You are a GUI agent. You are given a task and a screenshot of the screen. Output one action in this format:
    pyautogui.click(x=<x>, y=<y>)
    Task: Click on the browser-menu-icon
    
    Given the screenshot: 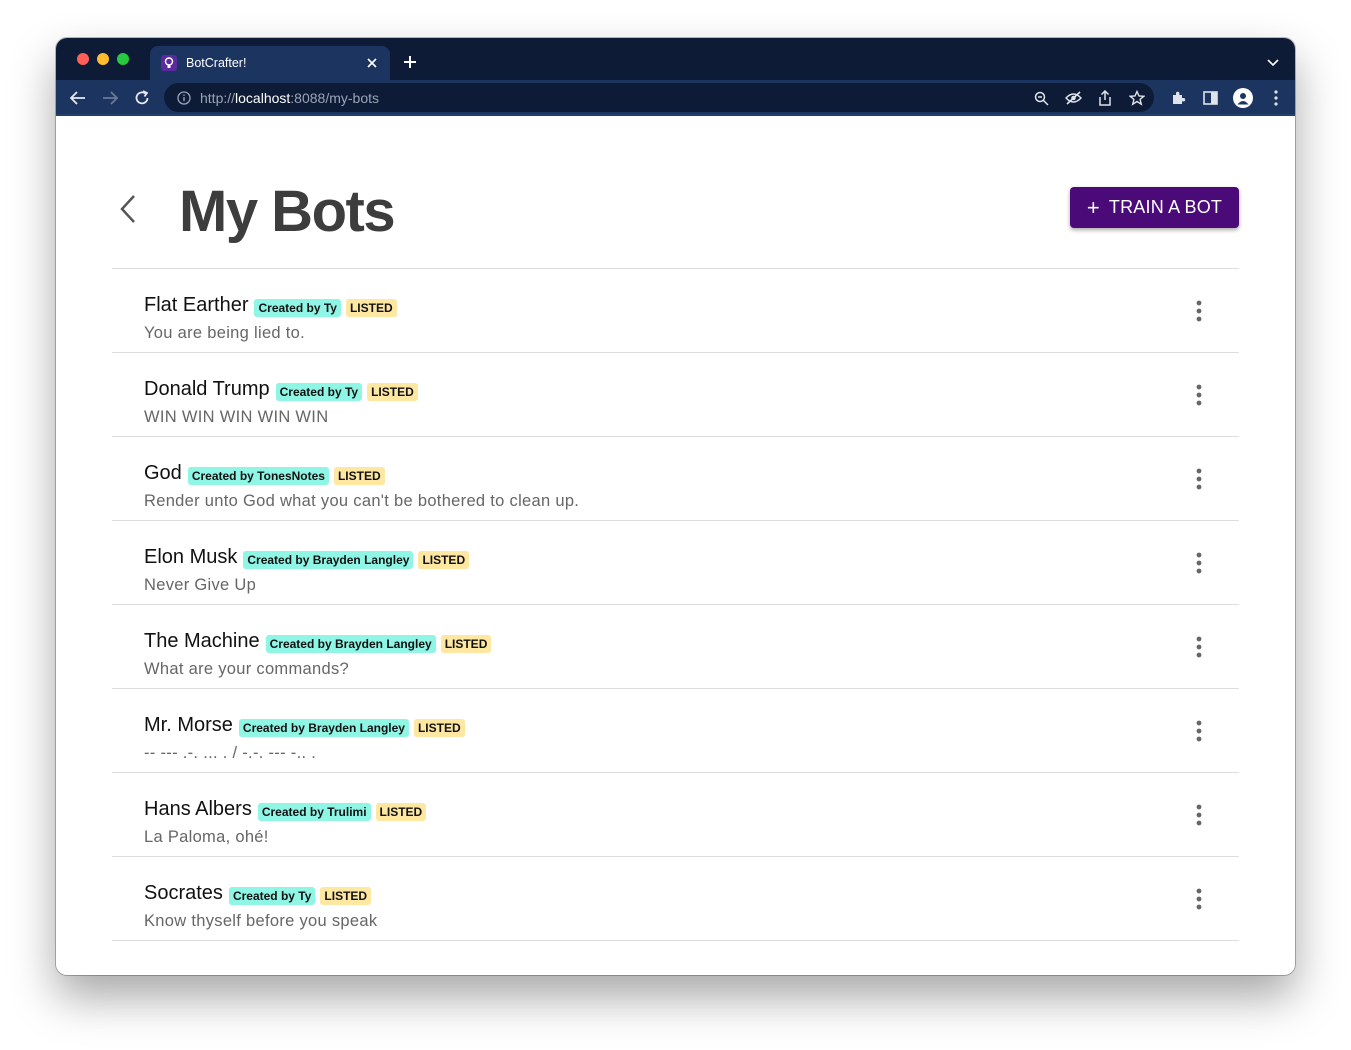 What is the action you would take?
    pyautogui.click(x=1276, y=98)
    